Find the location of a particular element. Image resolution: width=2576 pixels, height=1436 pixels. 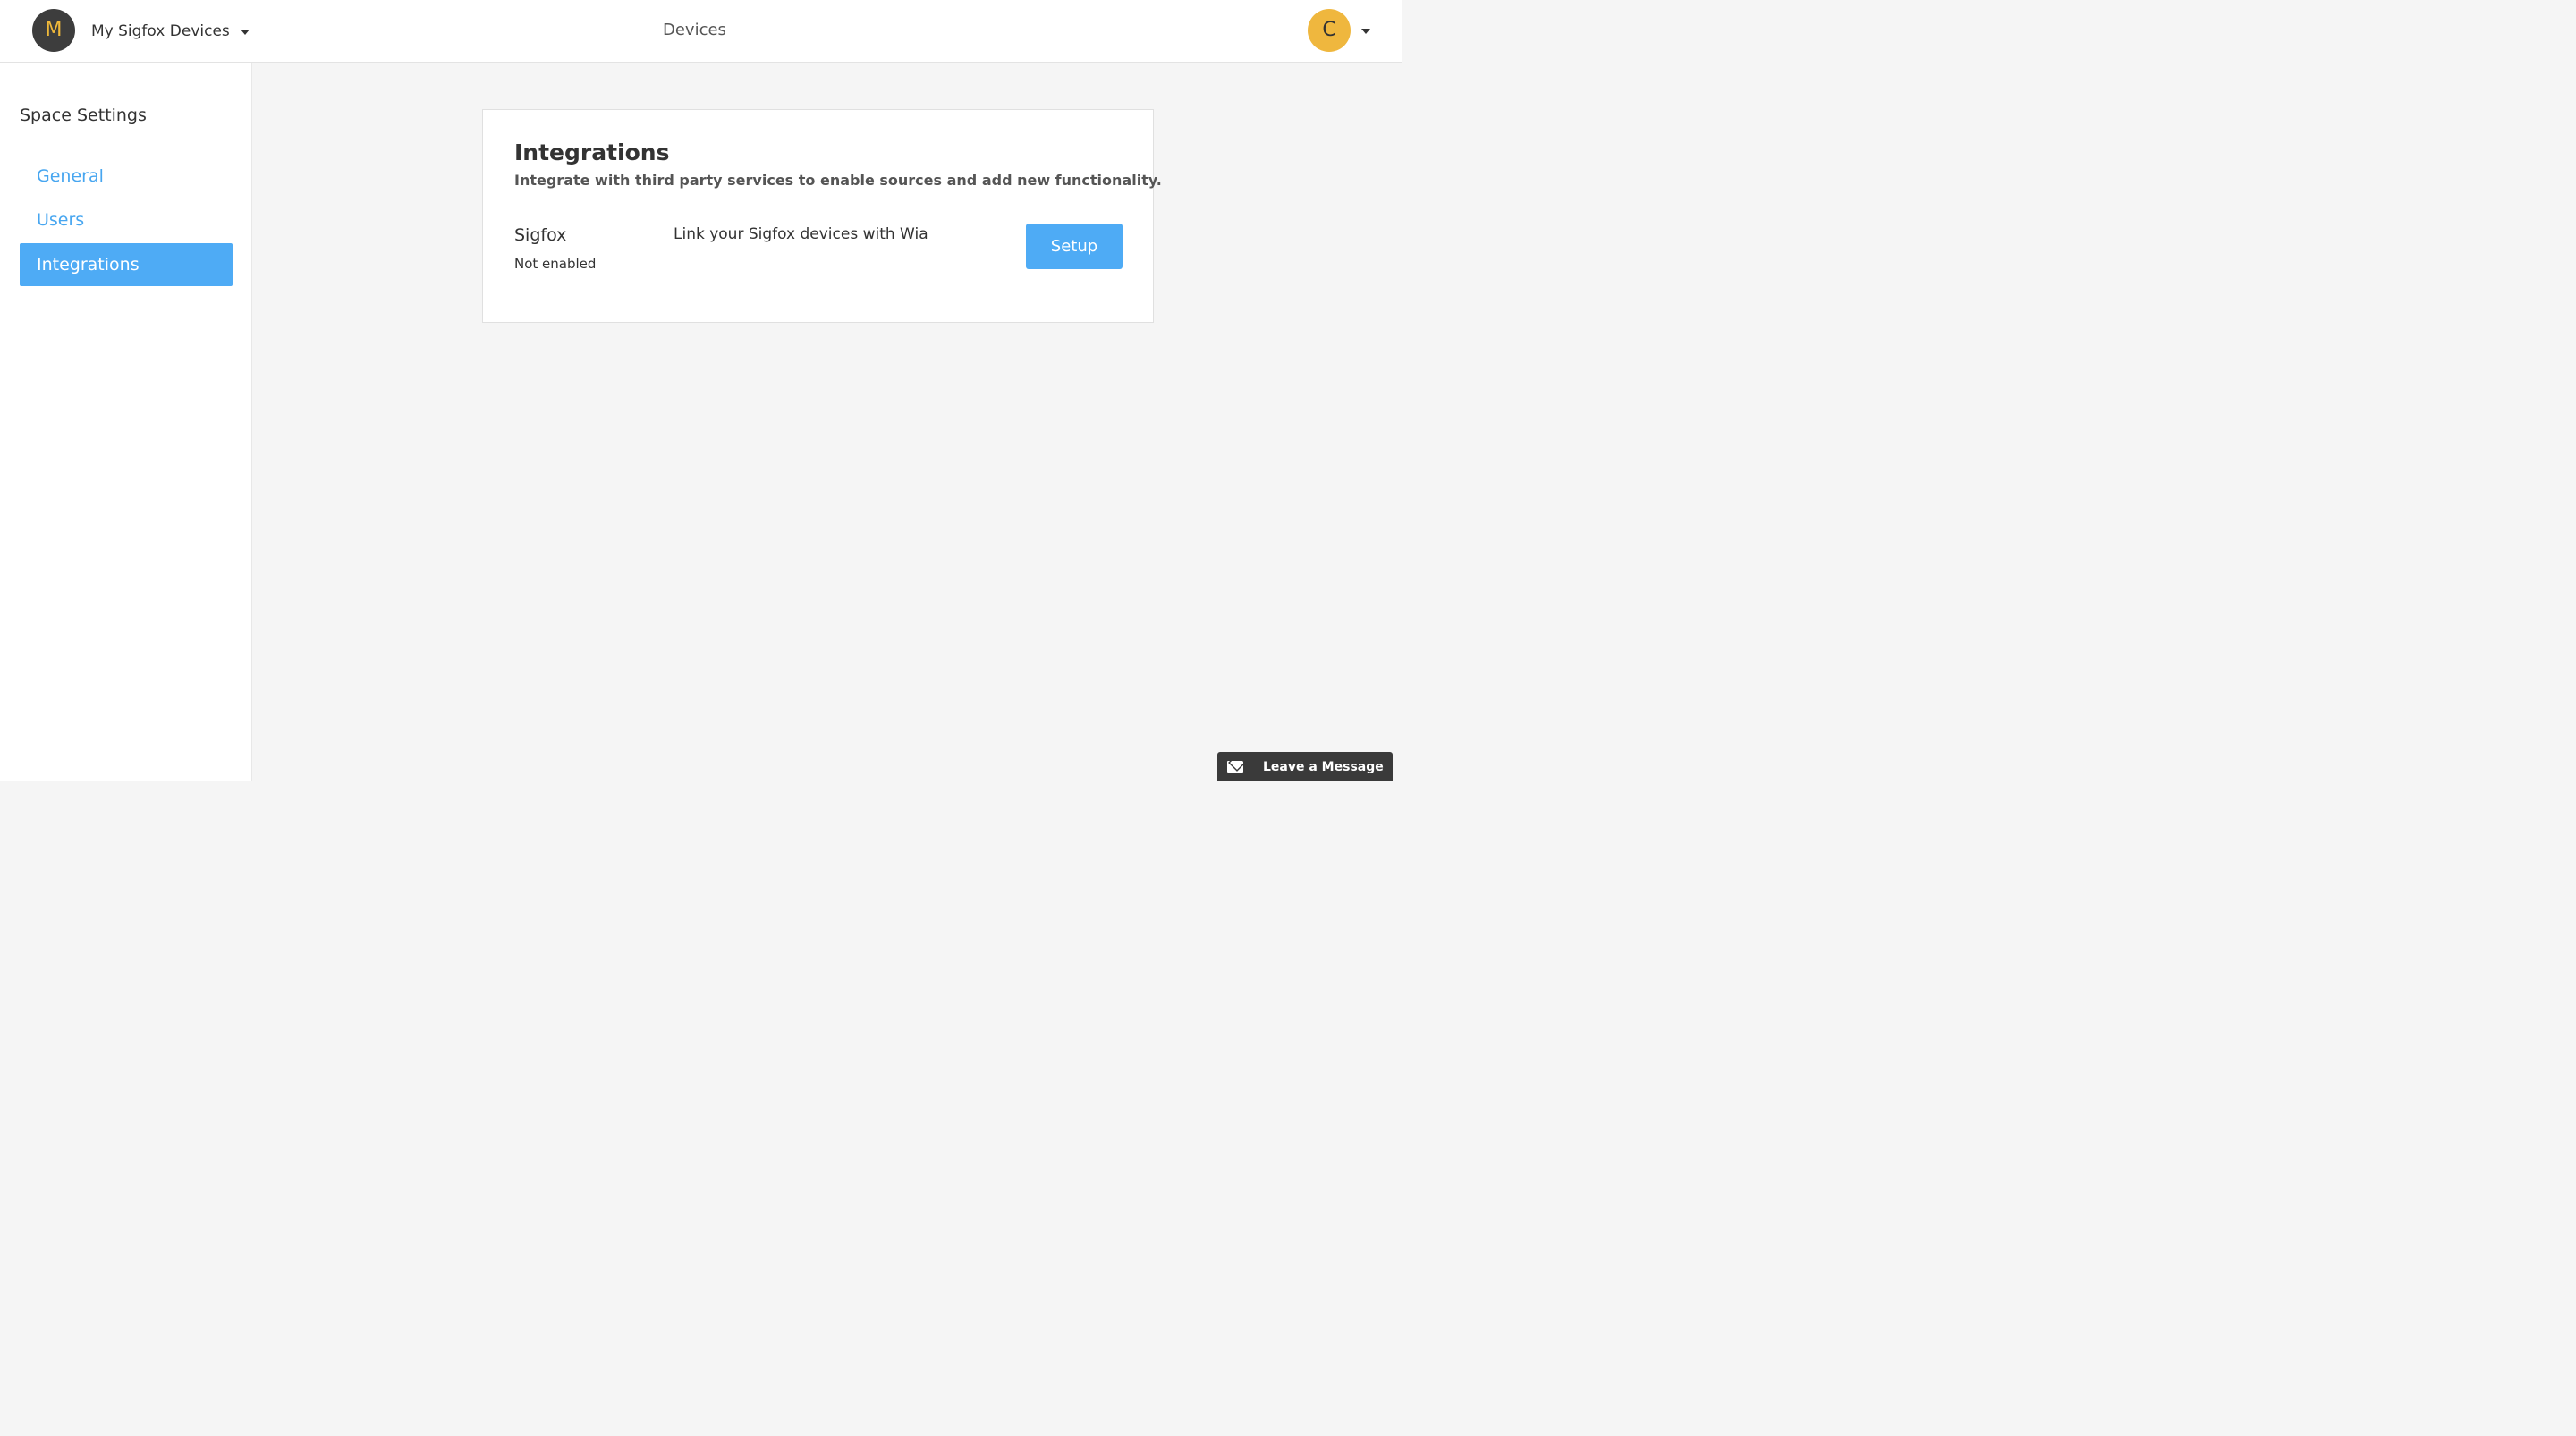

space-switcher: My Sigfox Devices is located at coordinates (170, 31).